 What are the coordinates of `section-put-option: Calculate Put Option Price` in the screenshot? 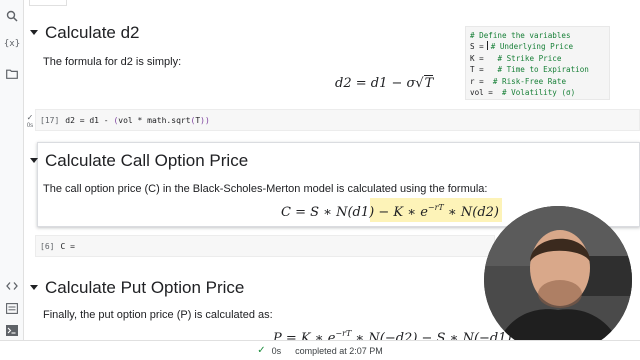 It's located at (136, 288).